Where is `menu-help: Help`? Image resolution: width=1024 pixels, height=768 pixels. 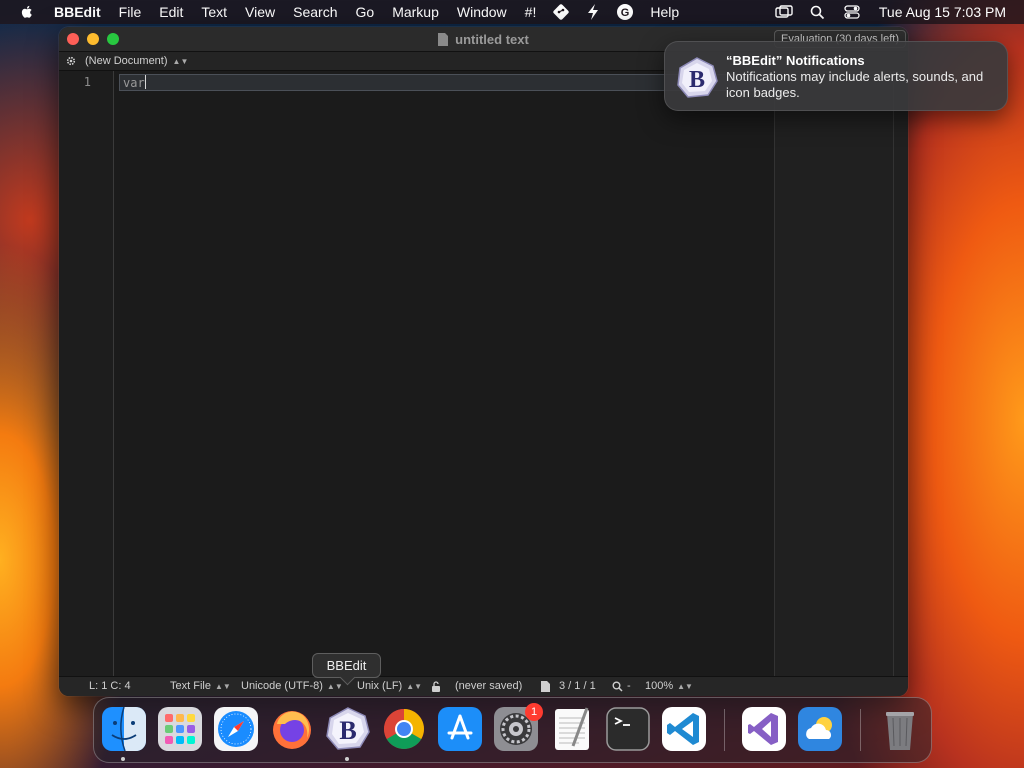 menu-help: Help is located at coordinates (664, 12).